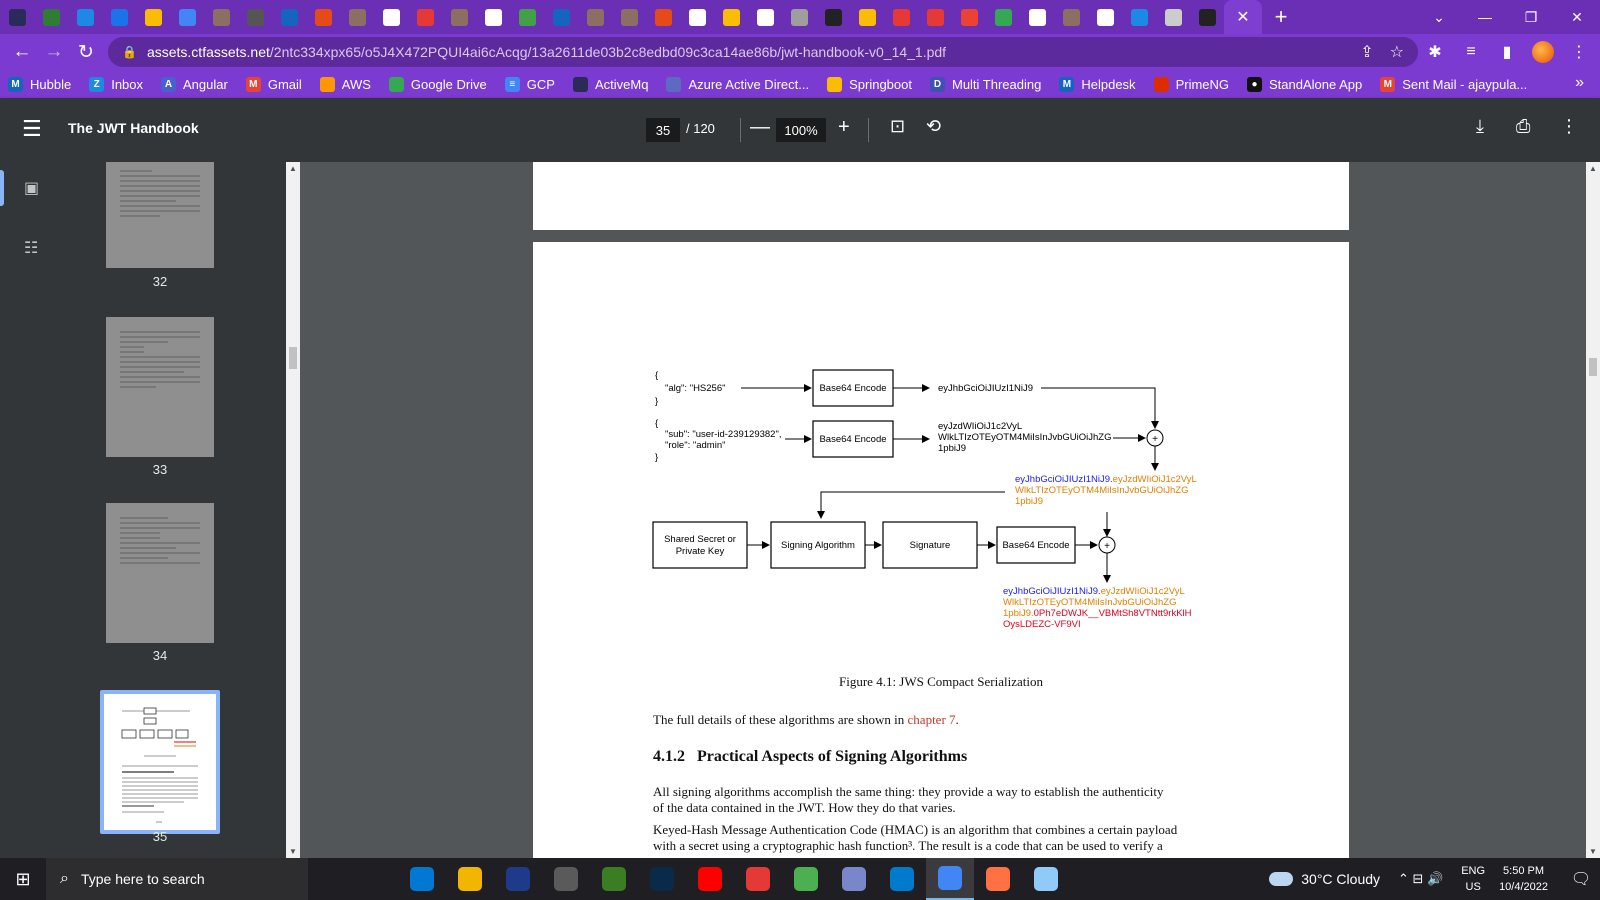 Image resolution: width=1600 pixels, height=900 pixels. What do you see at coordinates (1579, 83) in the screenshot?
I see `bookmarks-overflow-icon: »` at bounding box center [1579, 83].